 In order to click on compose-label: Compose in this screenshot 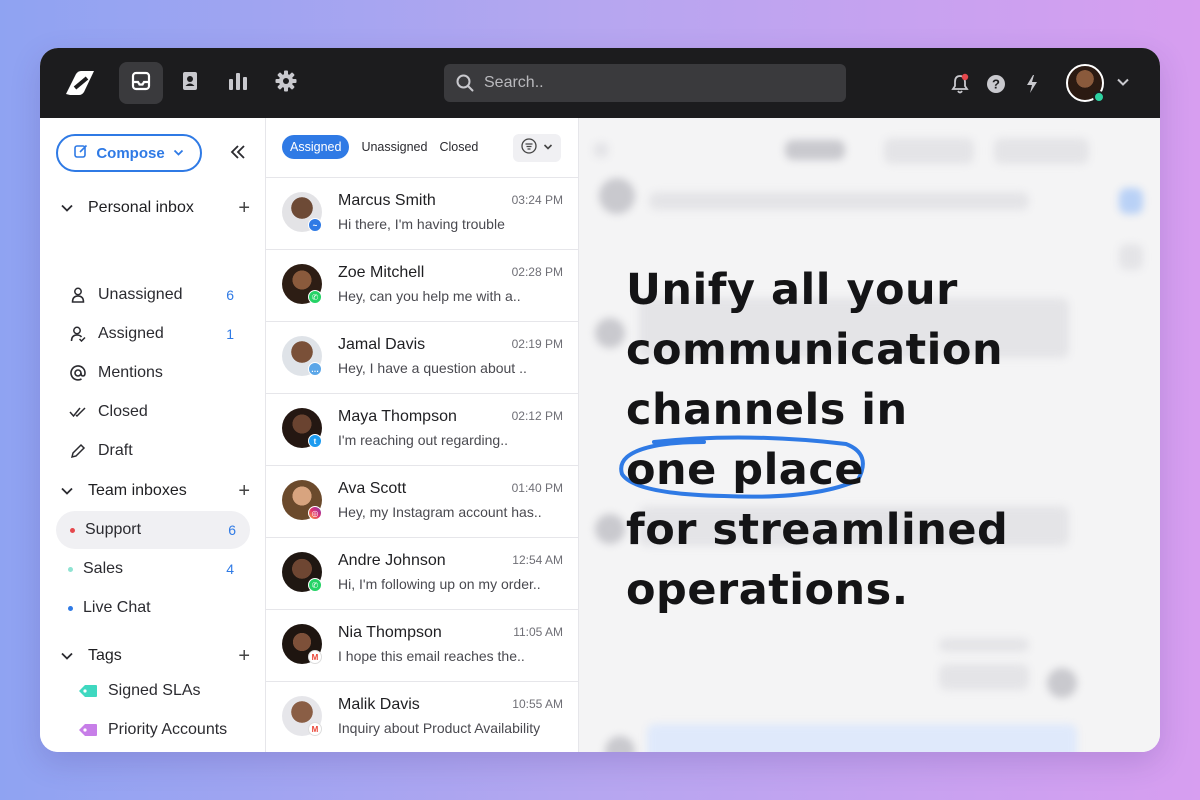, I will do `click(130, 153)`.